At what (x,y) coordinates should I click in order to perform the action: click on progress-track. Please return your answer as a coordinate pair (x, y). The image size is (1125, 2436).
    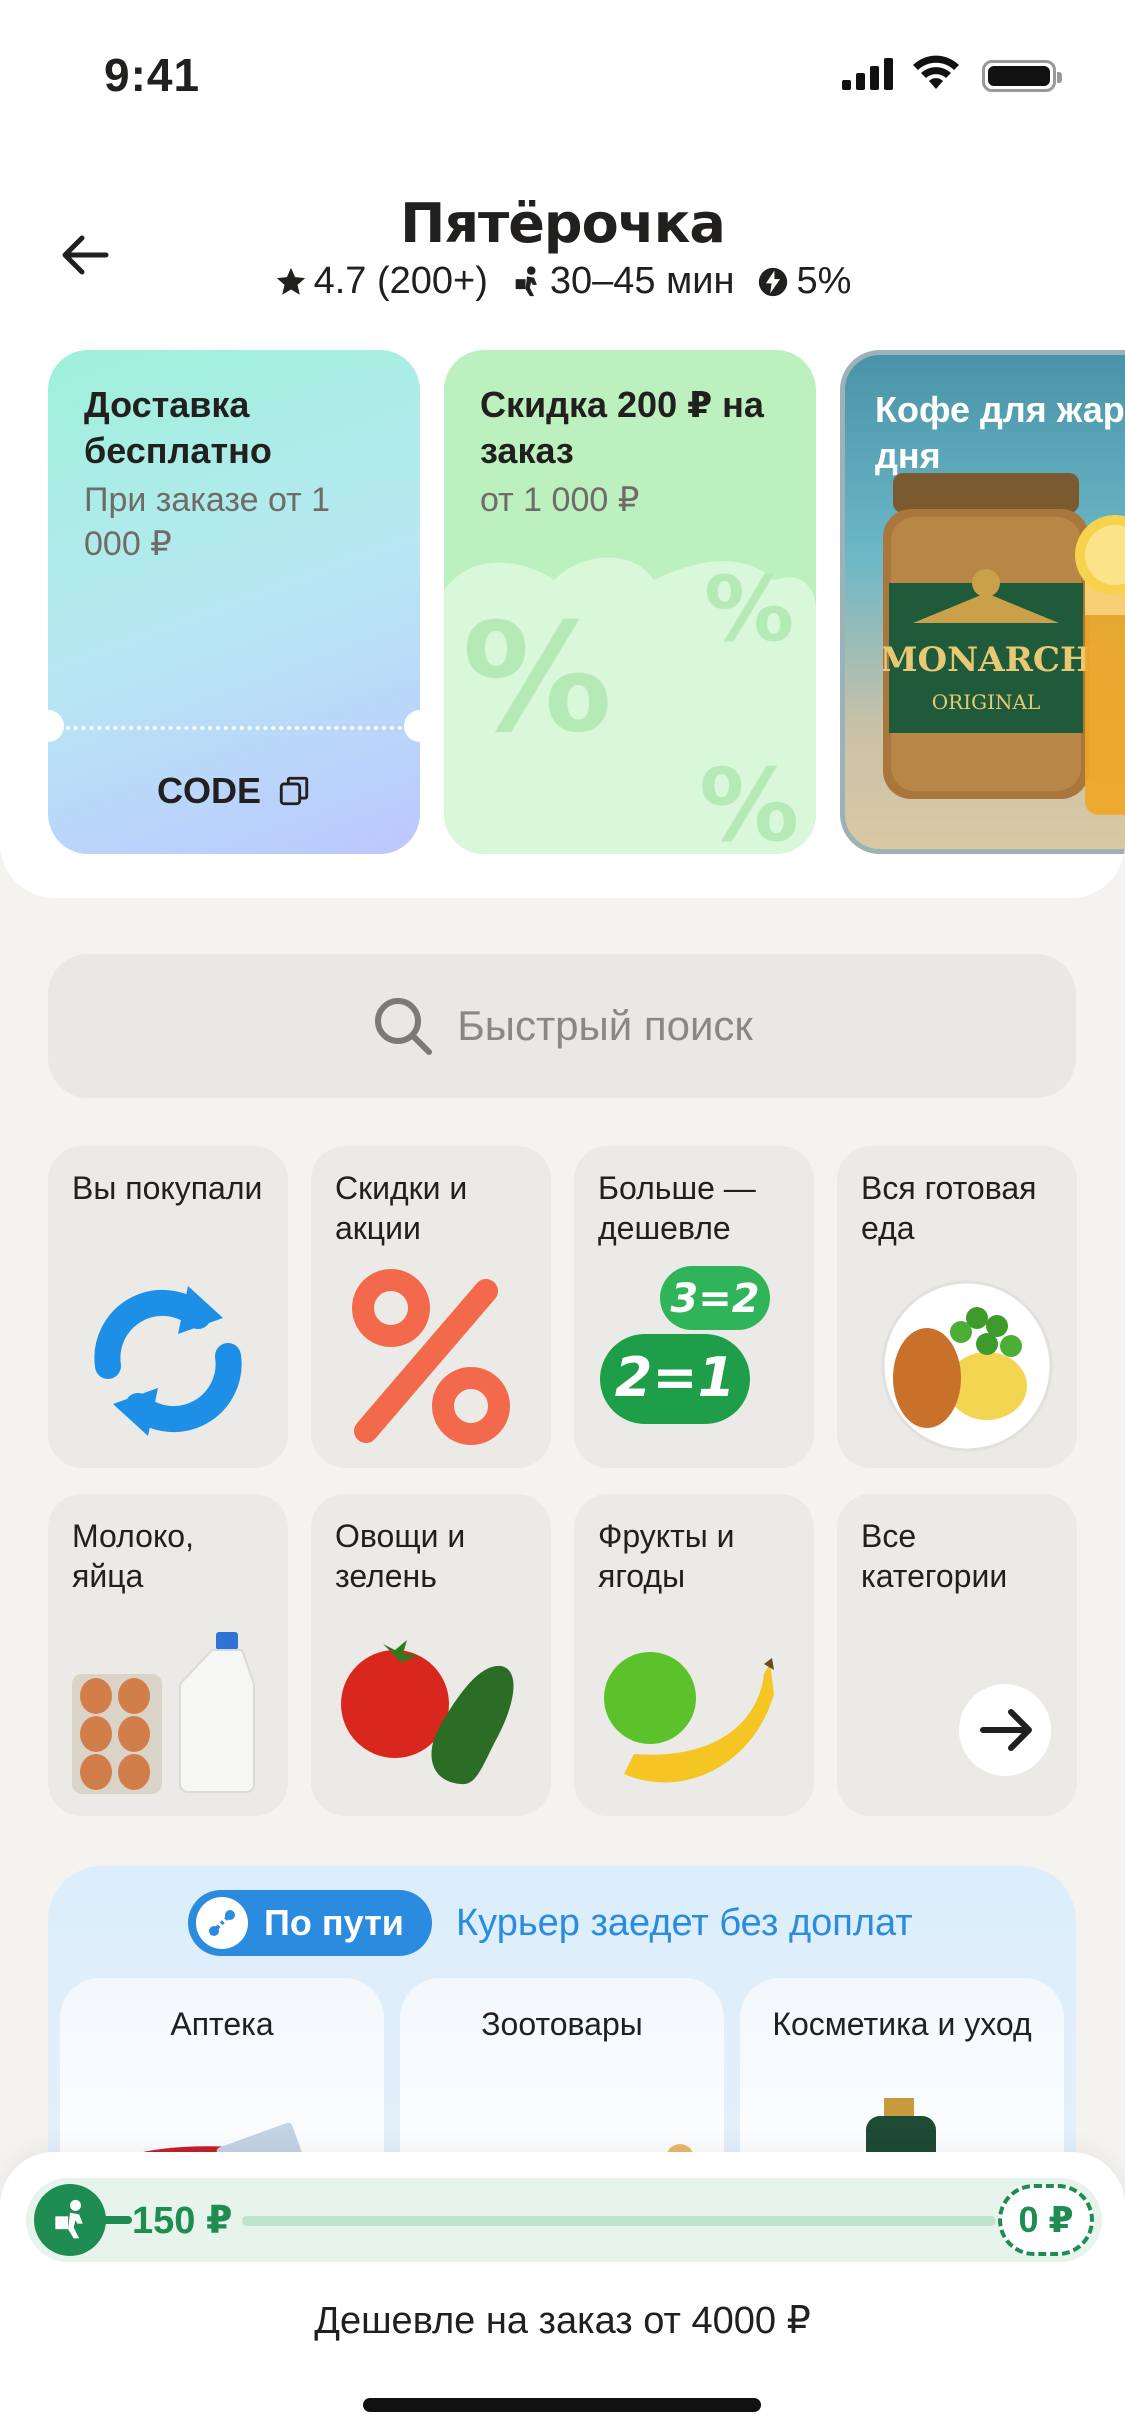
    Looking at the image, I should click on (619, 2221).